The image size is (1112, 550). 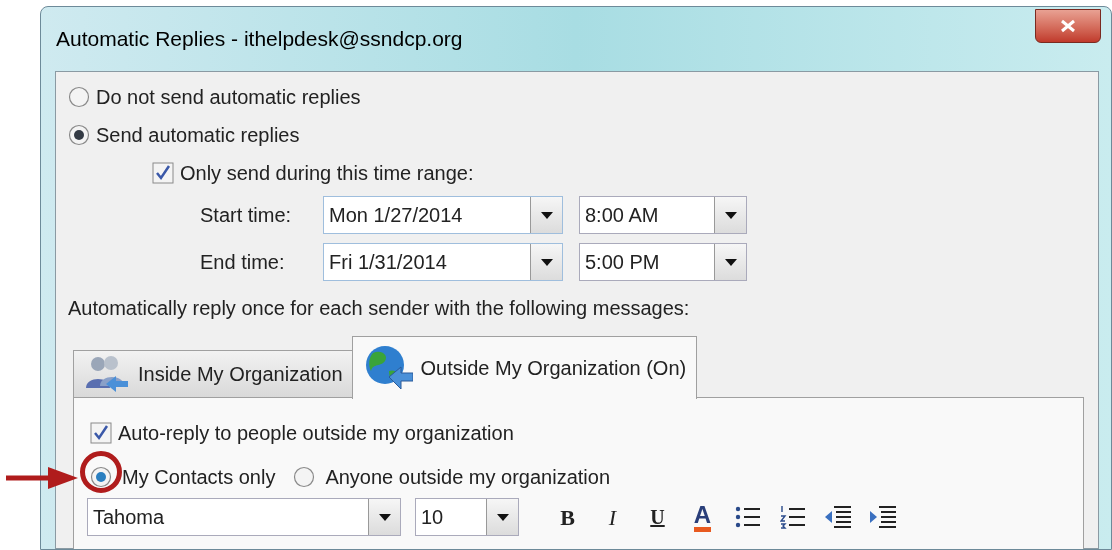 What do you see at coordinates (612, 517) in the screenshot?
I see `italic-button: I` at bounding box center [612, 517].